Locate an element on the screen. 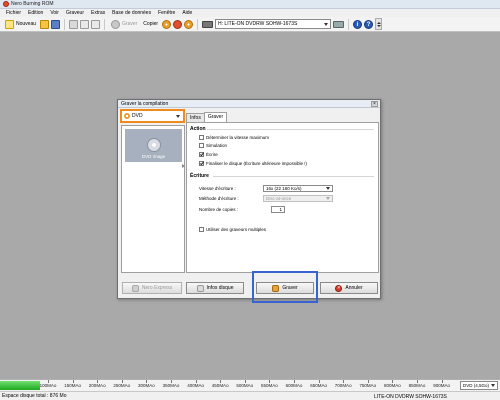  nero-express-button: Nero Express is located at coordinates (152, 288).